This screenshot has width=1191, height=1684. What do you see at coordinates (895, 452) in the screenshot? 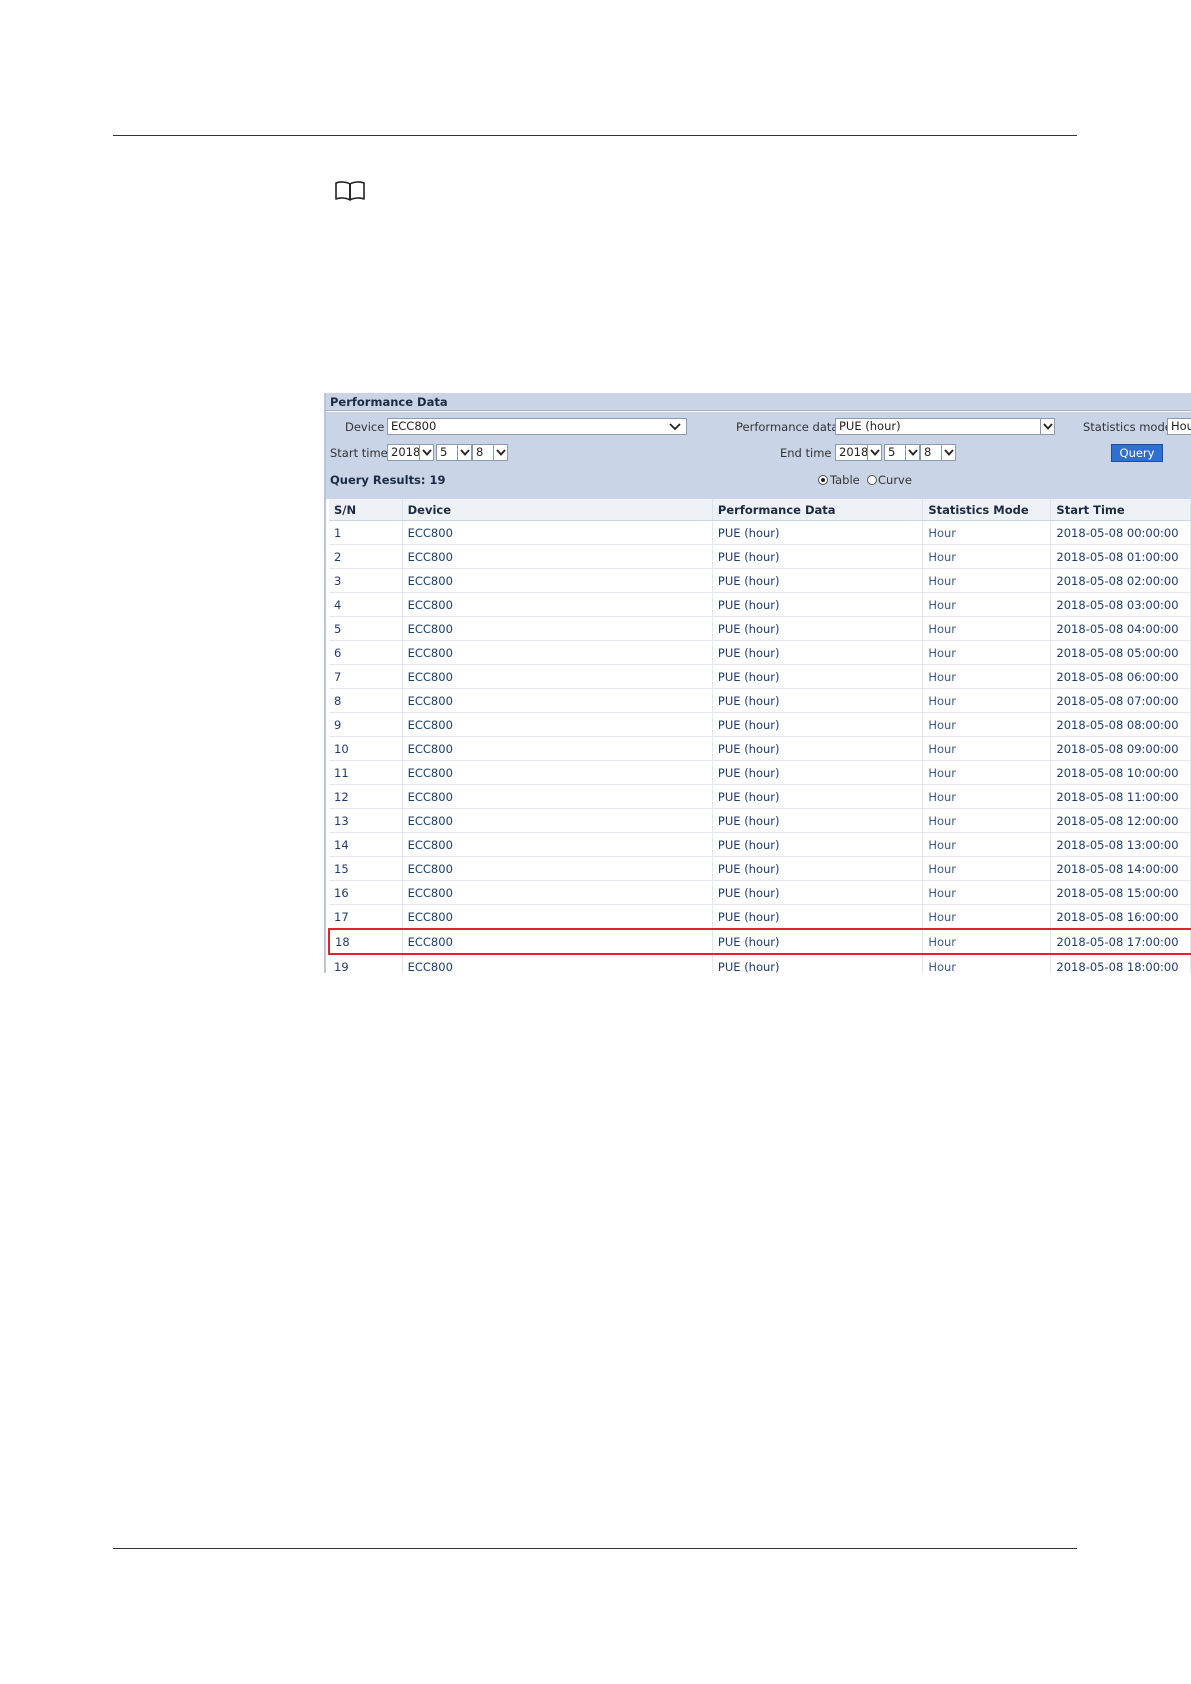
I see `end-month-select: 5` at bounding box center [895, 452].